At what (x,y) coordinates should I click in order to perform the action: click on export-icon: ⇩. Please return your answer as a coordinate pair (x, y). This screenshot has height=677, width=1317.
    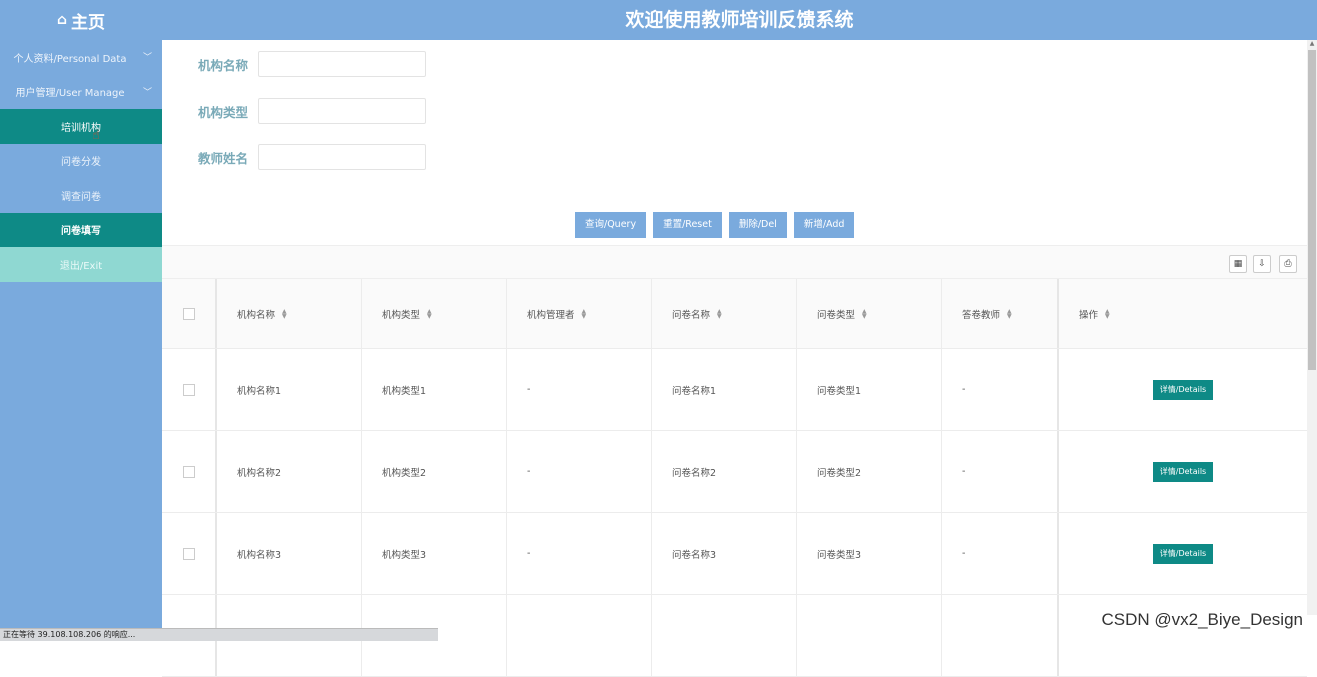
    Looking at the image, I should click on (1262, 264).